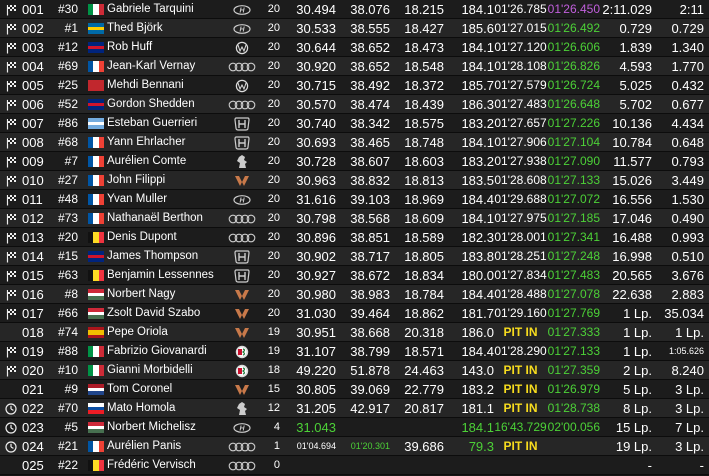  What do you see at coordinates (370, 370) in the screenshot?
I see `sector-2: 51.878` at bounding box center [370, 370].